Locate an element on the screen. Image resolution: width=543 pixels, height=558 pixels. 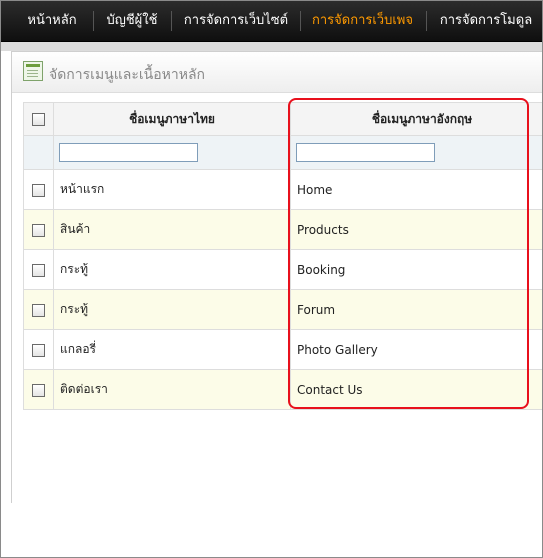
thai-name-cell: ติดต่อเรา is located at coordinates (172, 389).